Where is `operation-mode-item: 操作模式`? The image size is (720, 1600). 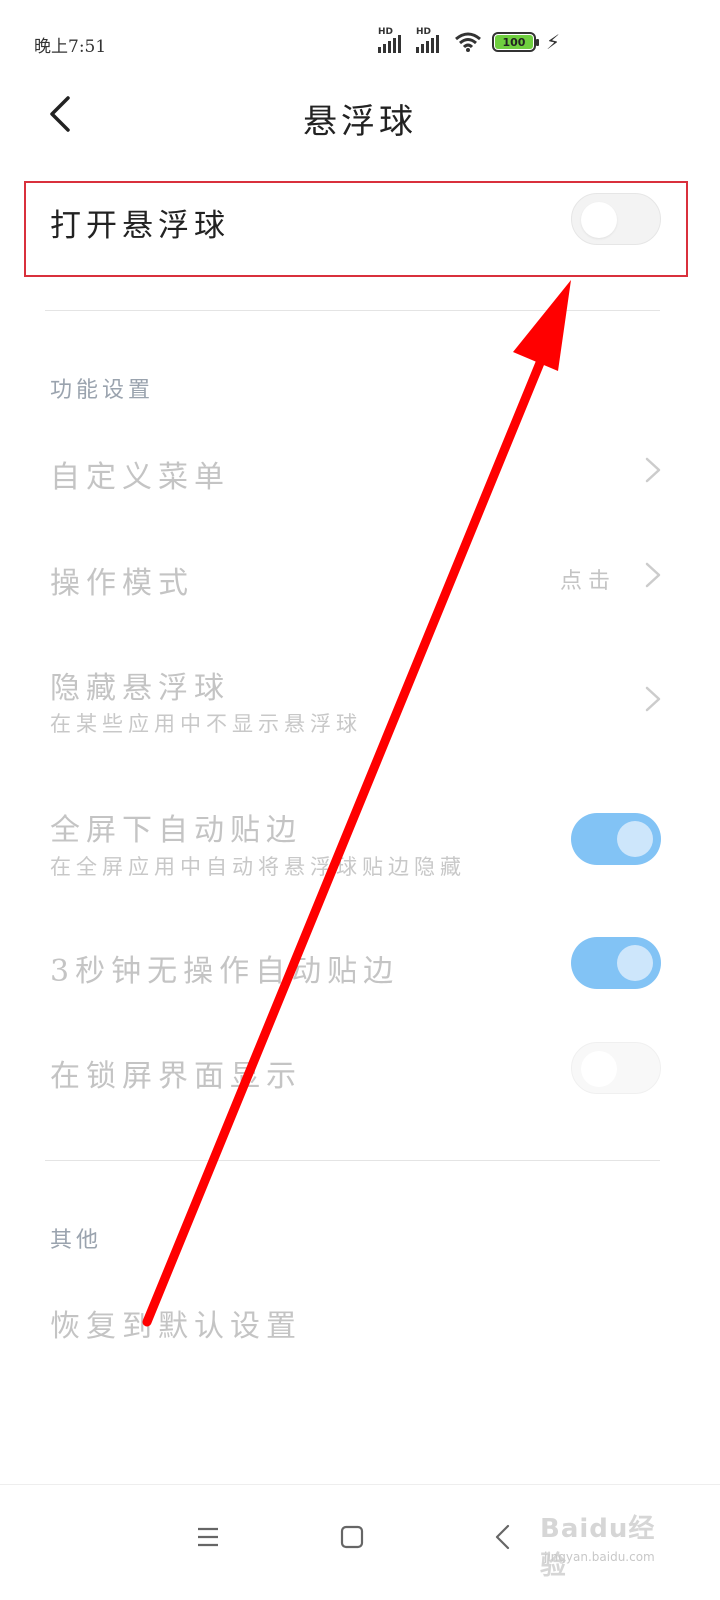
operation-mode-item: 操作模式 is located at coordinates (122, 580).